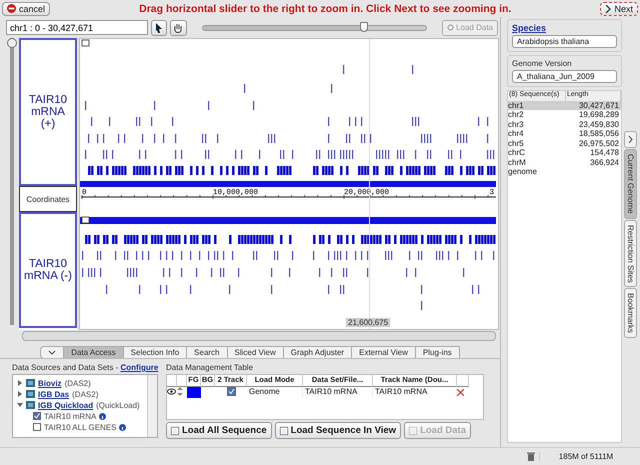 The height and width of the screenshot is (465, 640). I want to click on pointer-icon, so click(158, 27).